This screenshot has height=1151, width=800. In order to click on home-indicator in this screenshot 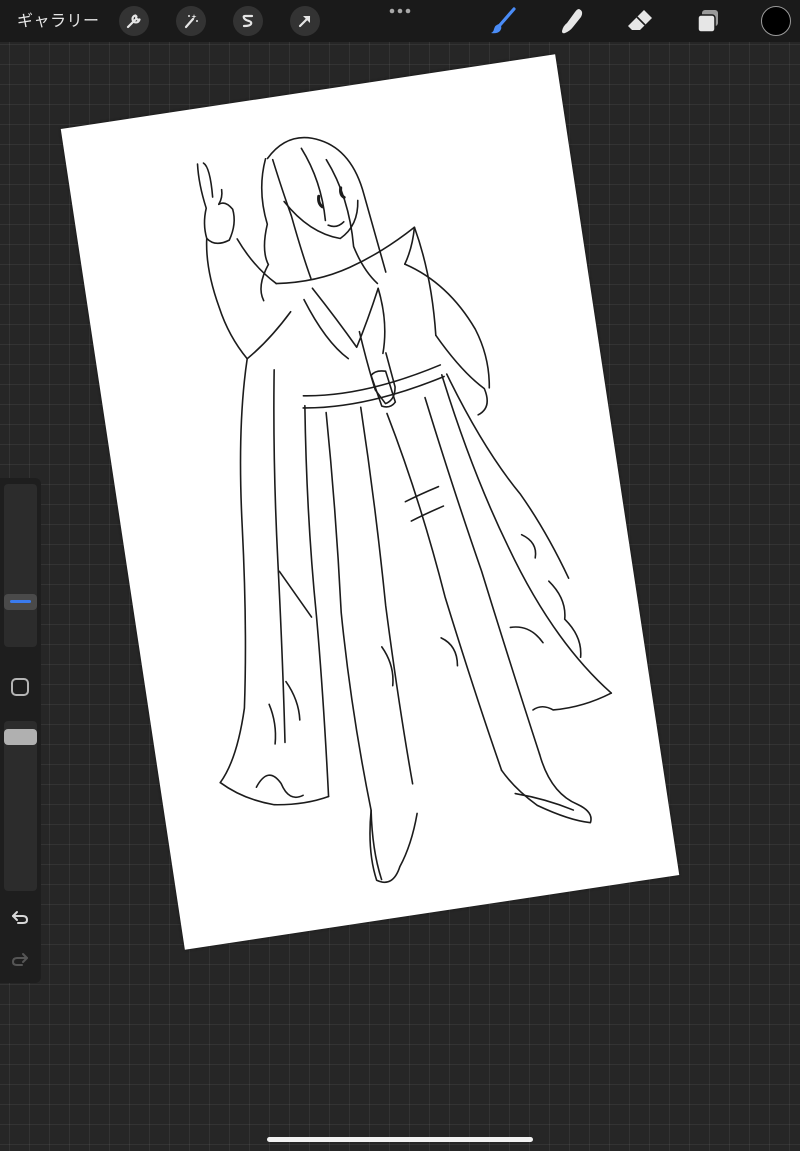, I will do `click(400, 1139)`.